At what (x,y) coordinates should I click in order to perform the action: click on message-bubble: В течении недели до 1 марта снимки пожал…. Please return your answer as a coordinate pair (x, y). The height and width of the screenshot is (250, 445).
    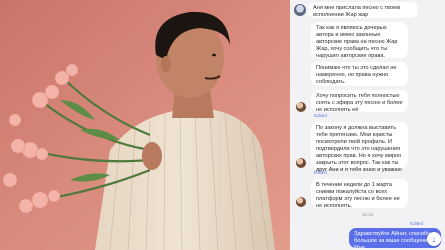
    Looking at the image, I should click on (359, 194).